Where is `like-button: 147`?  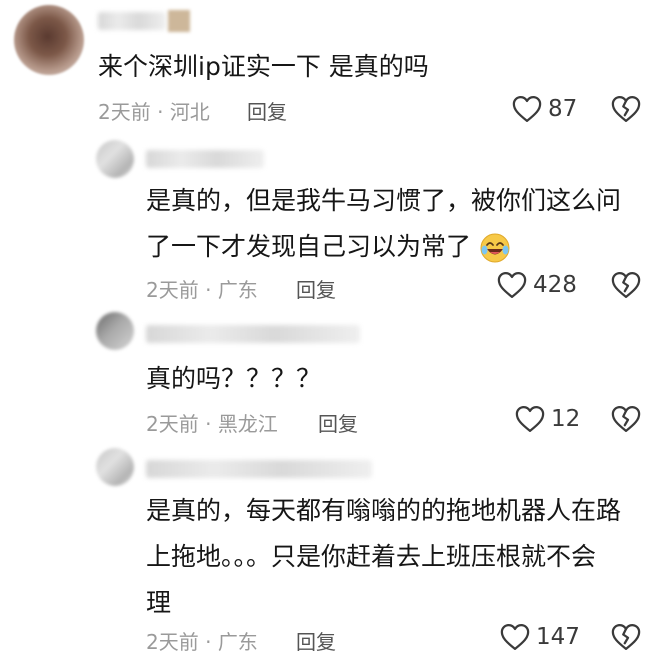 like-button: 147 is located at coordinates (540, 637).